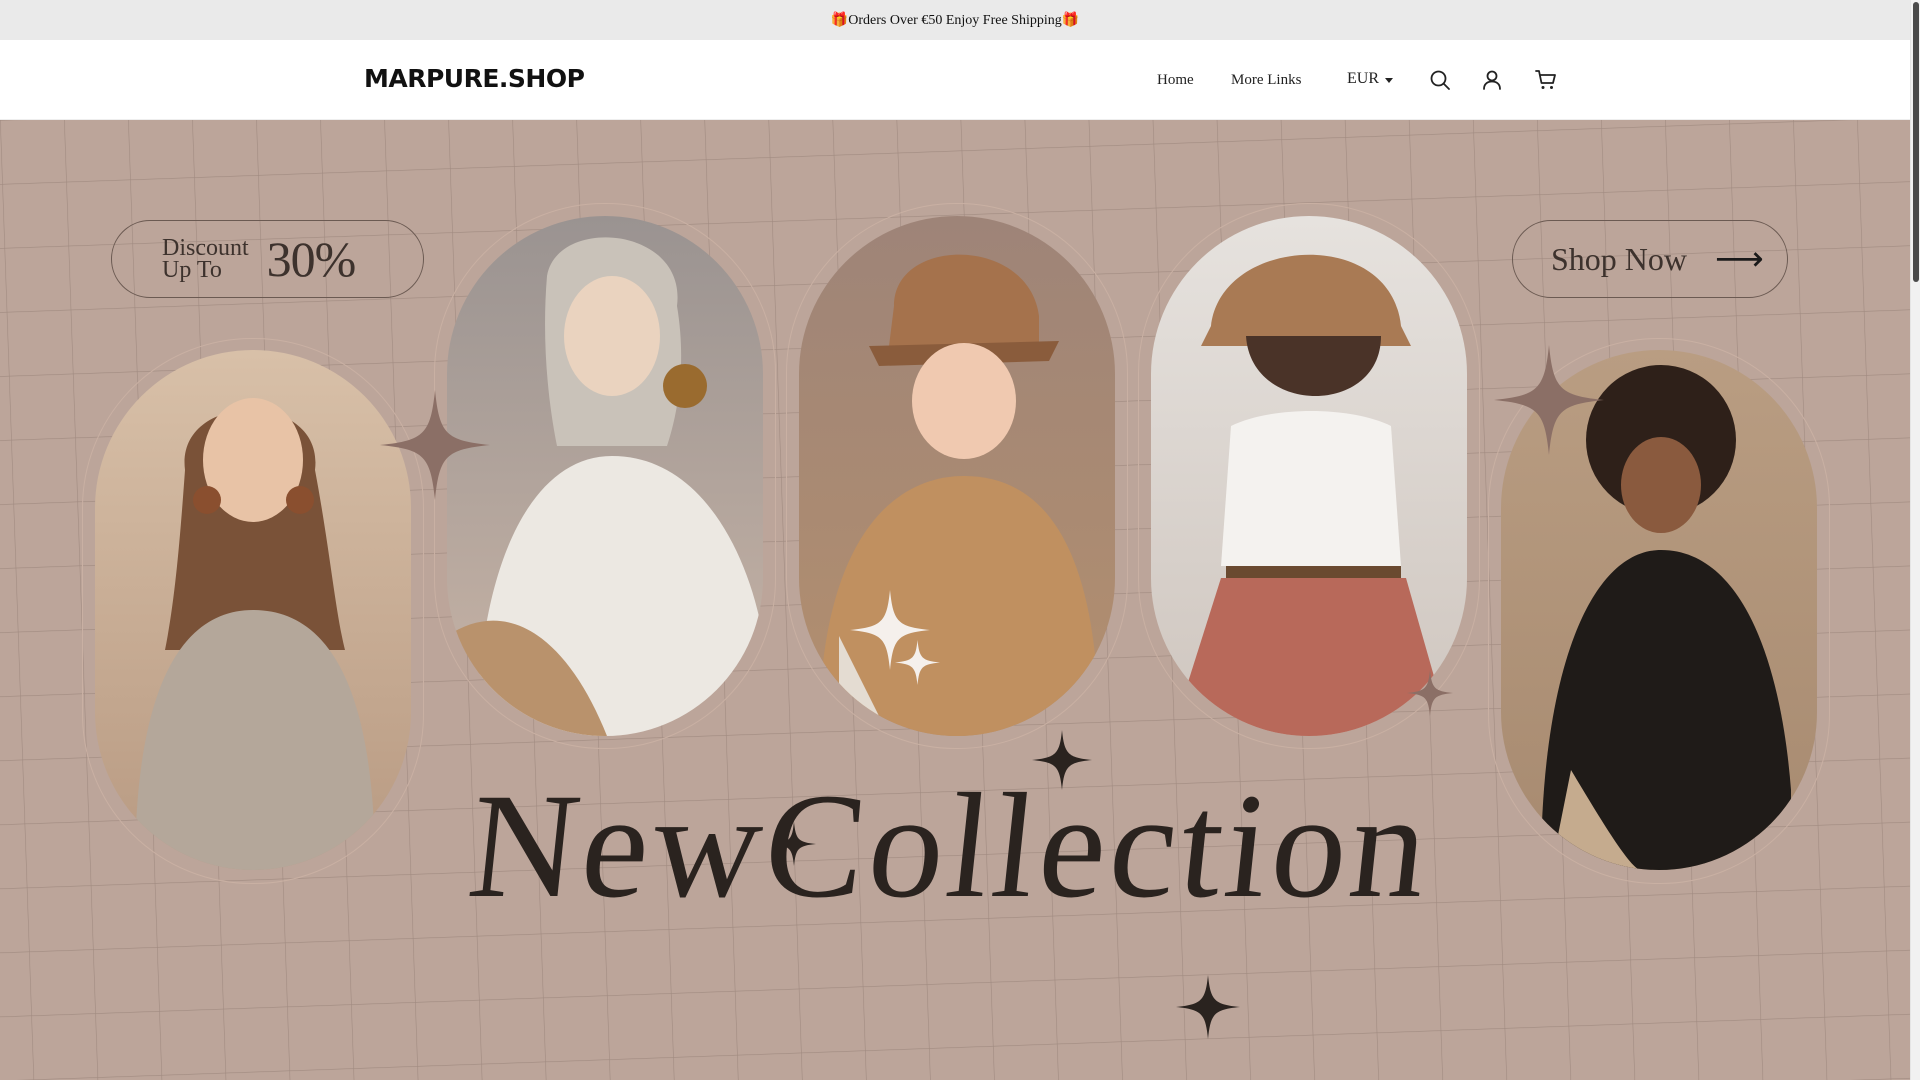 The width and height of the screenshot is (1920, 1080). Describe the element at coordinates (474, 78) in the screenshot. I see `site-logo: MARPURE.SHOP` at that location.